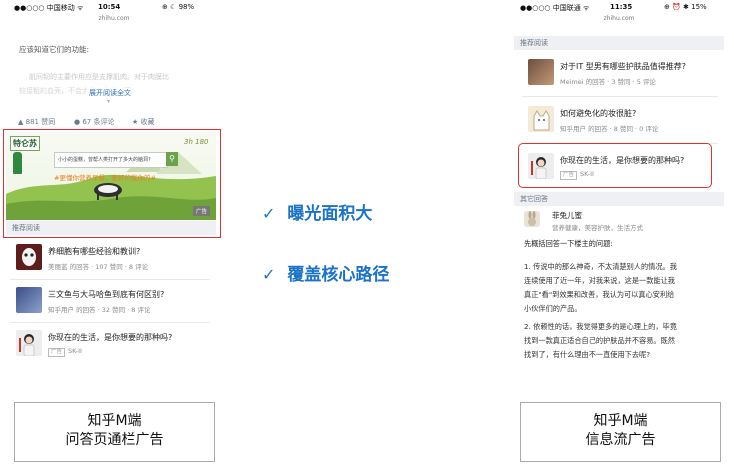  Describe the element at coordinates (36, 122) in the screenshot. I see `upvote-count: ▲ 881 赞同` at that location.